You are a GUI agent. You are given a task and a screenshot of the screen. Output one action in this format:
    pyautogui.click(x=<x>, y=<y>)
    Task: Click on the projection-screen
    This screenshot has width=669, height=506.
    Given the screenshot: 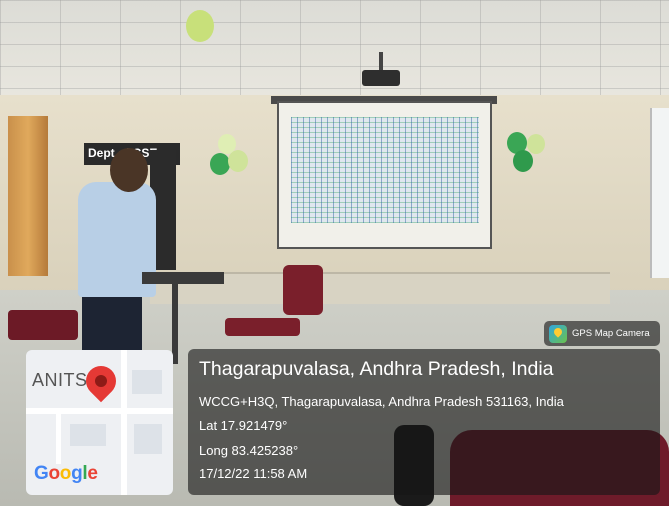 What is the action you would take?
    pyautogui.click(x=384, y=175)
    